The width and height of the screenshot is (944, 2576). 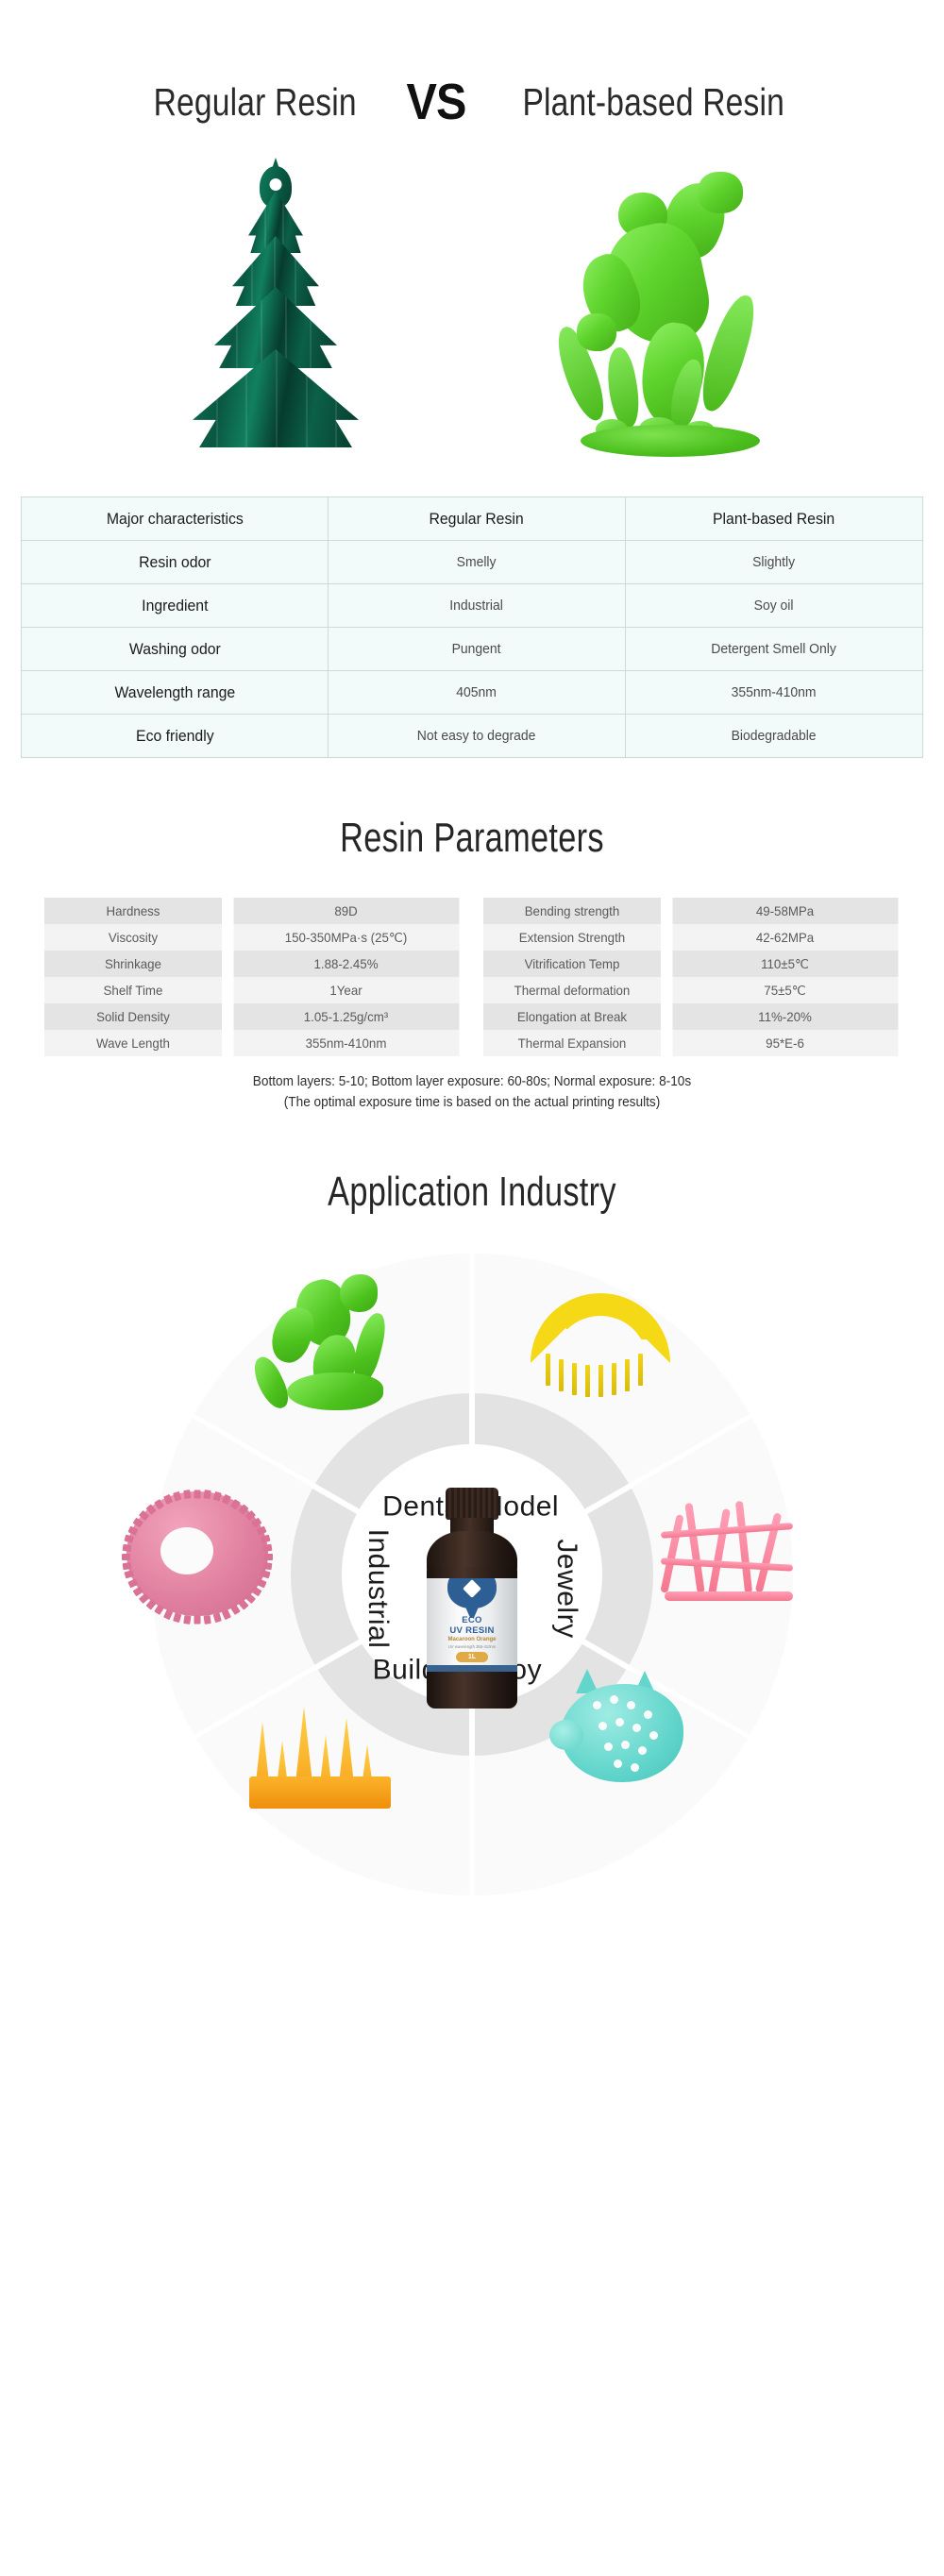 I want to click on row-label: Wavelength range, so click(x=174, y=692).